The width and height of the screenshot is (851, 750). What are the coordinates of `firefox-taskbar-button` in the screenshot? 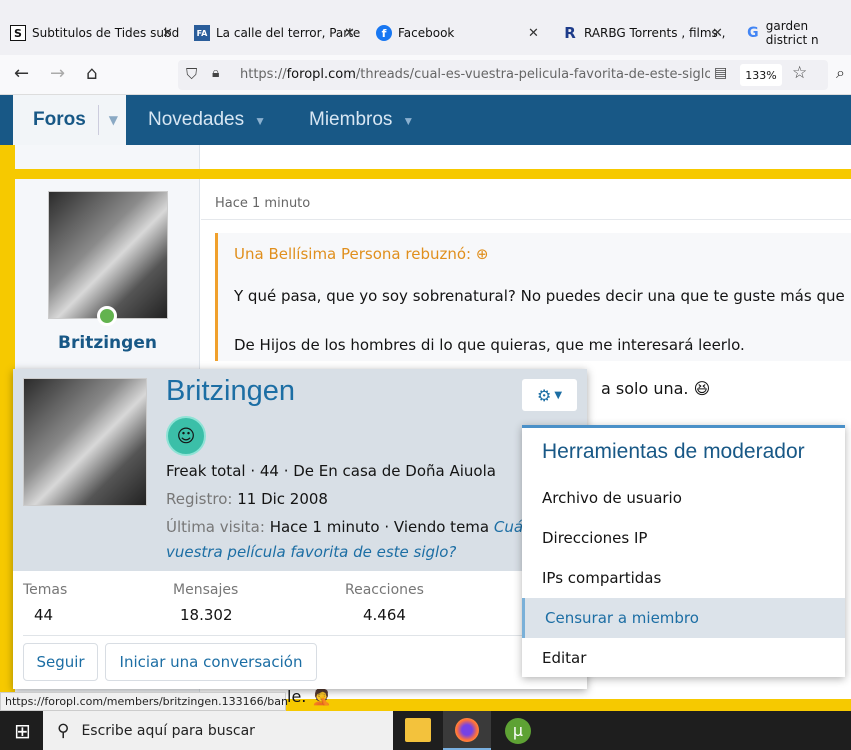 It's located at (467, 730).